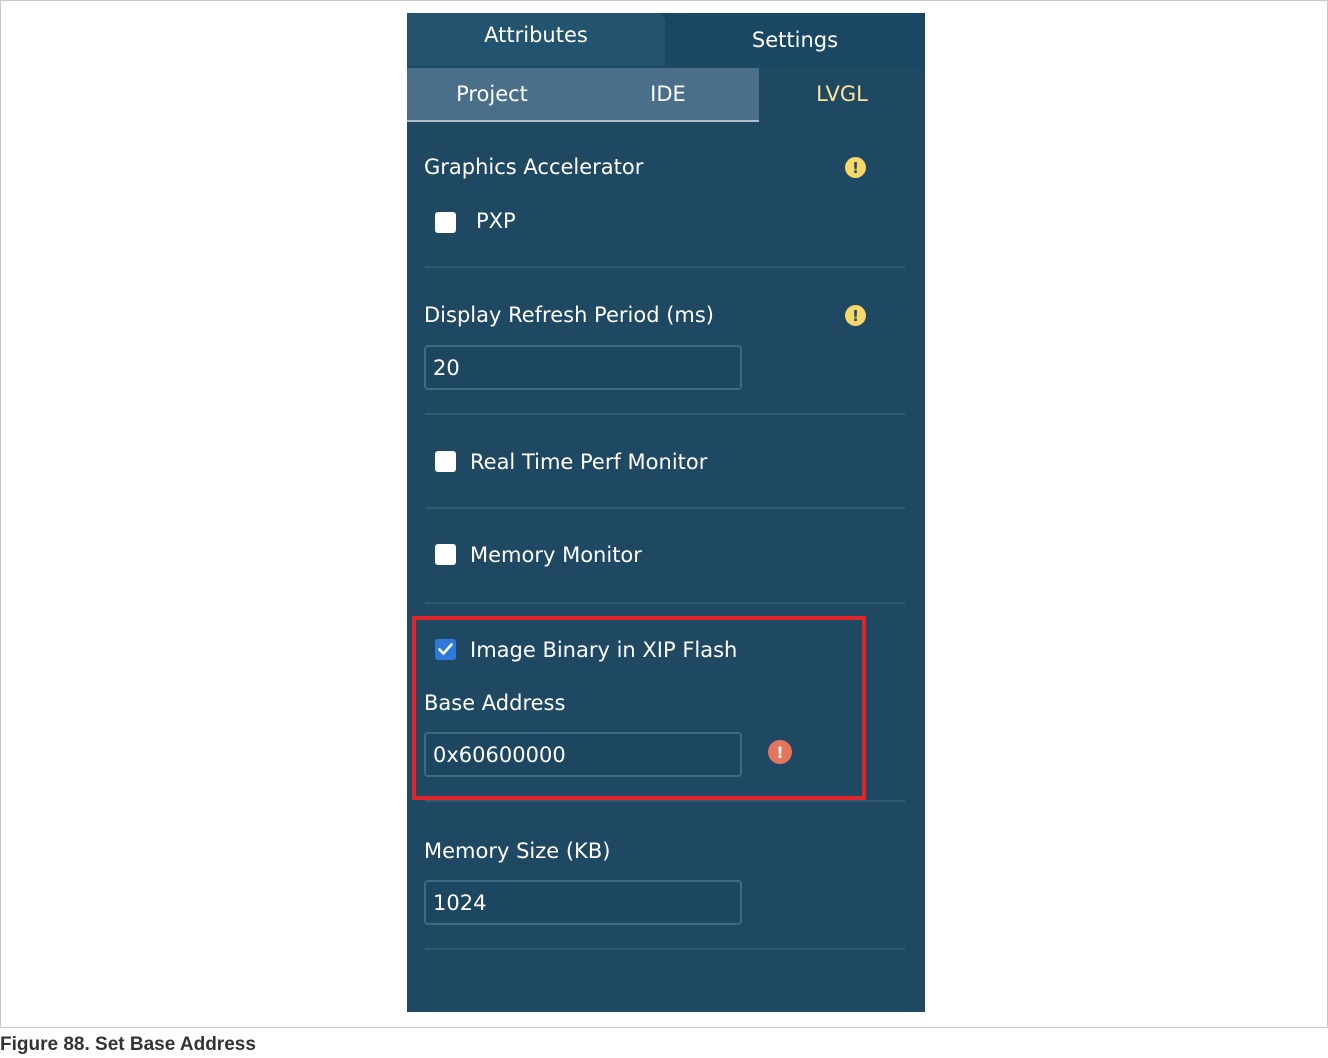 Image resolution: width=1328 pixels, height=1058 pixels. I want to click on tab-settings: Settings, so click(795, 39).